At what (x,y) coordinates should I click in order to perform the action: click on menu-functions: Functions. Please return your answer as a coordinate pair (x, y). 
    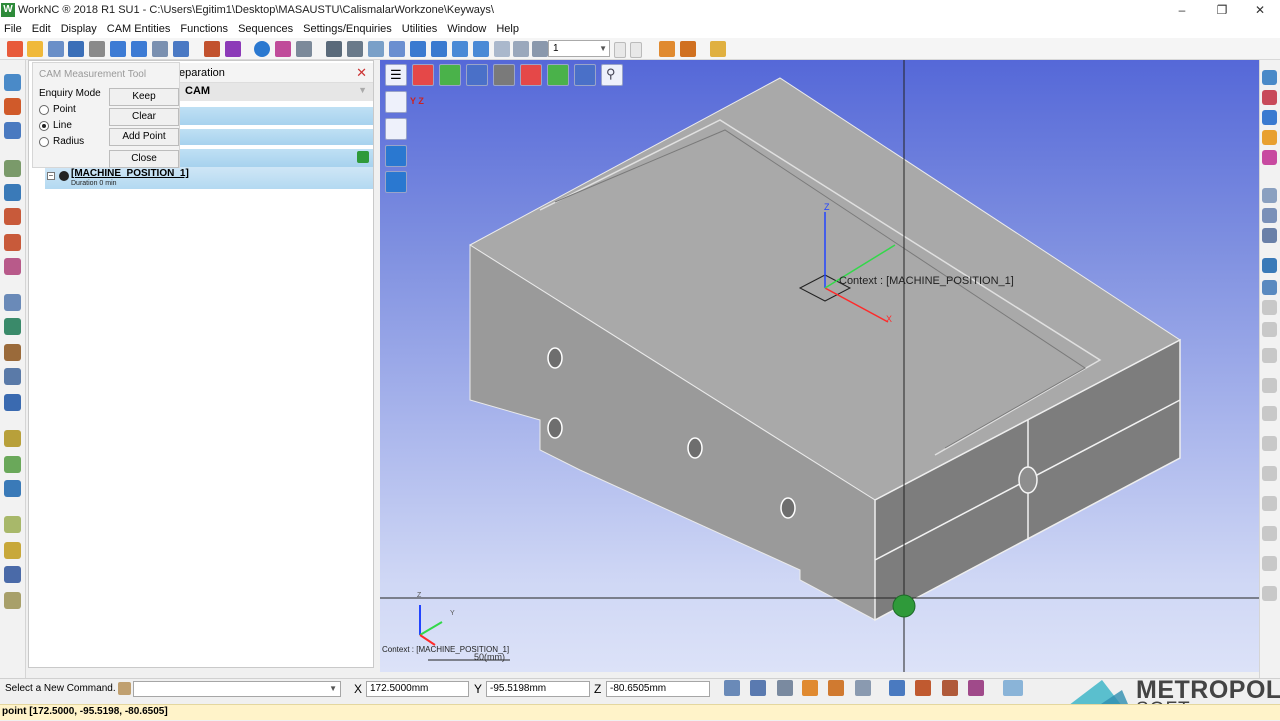
    Looking at the image, I should click on (205, 29).